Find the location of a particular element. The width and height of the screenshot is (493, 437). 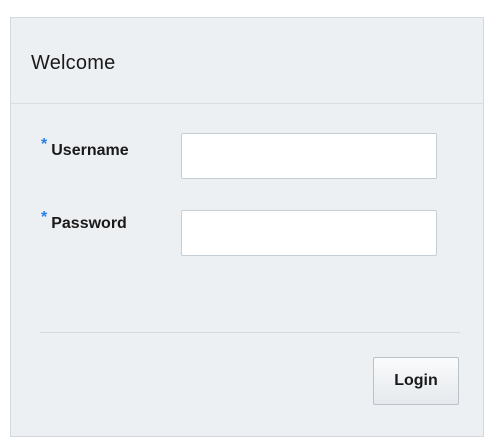

username-label: * Username is located at coordinates (85, 148).